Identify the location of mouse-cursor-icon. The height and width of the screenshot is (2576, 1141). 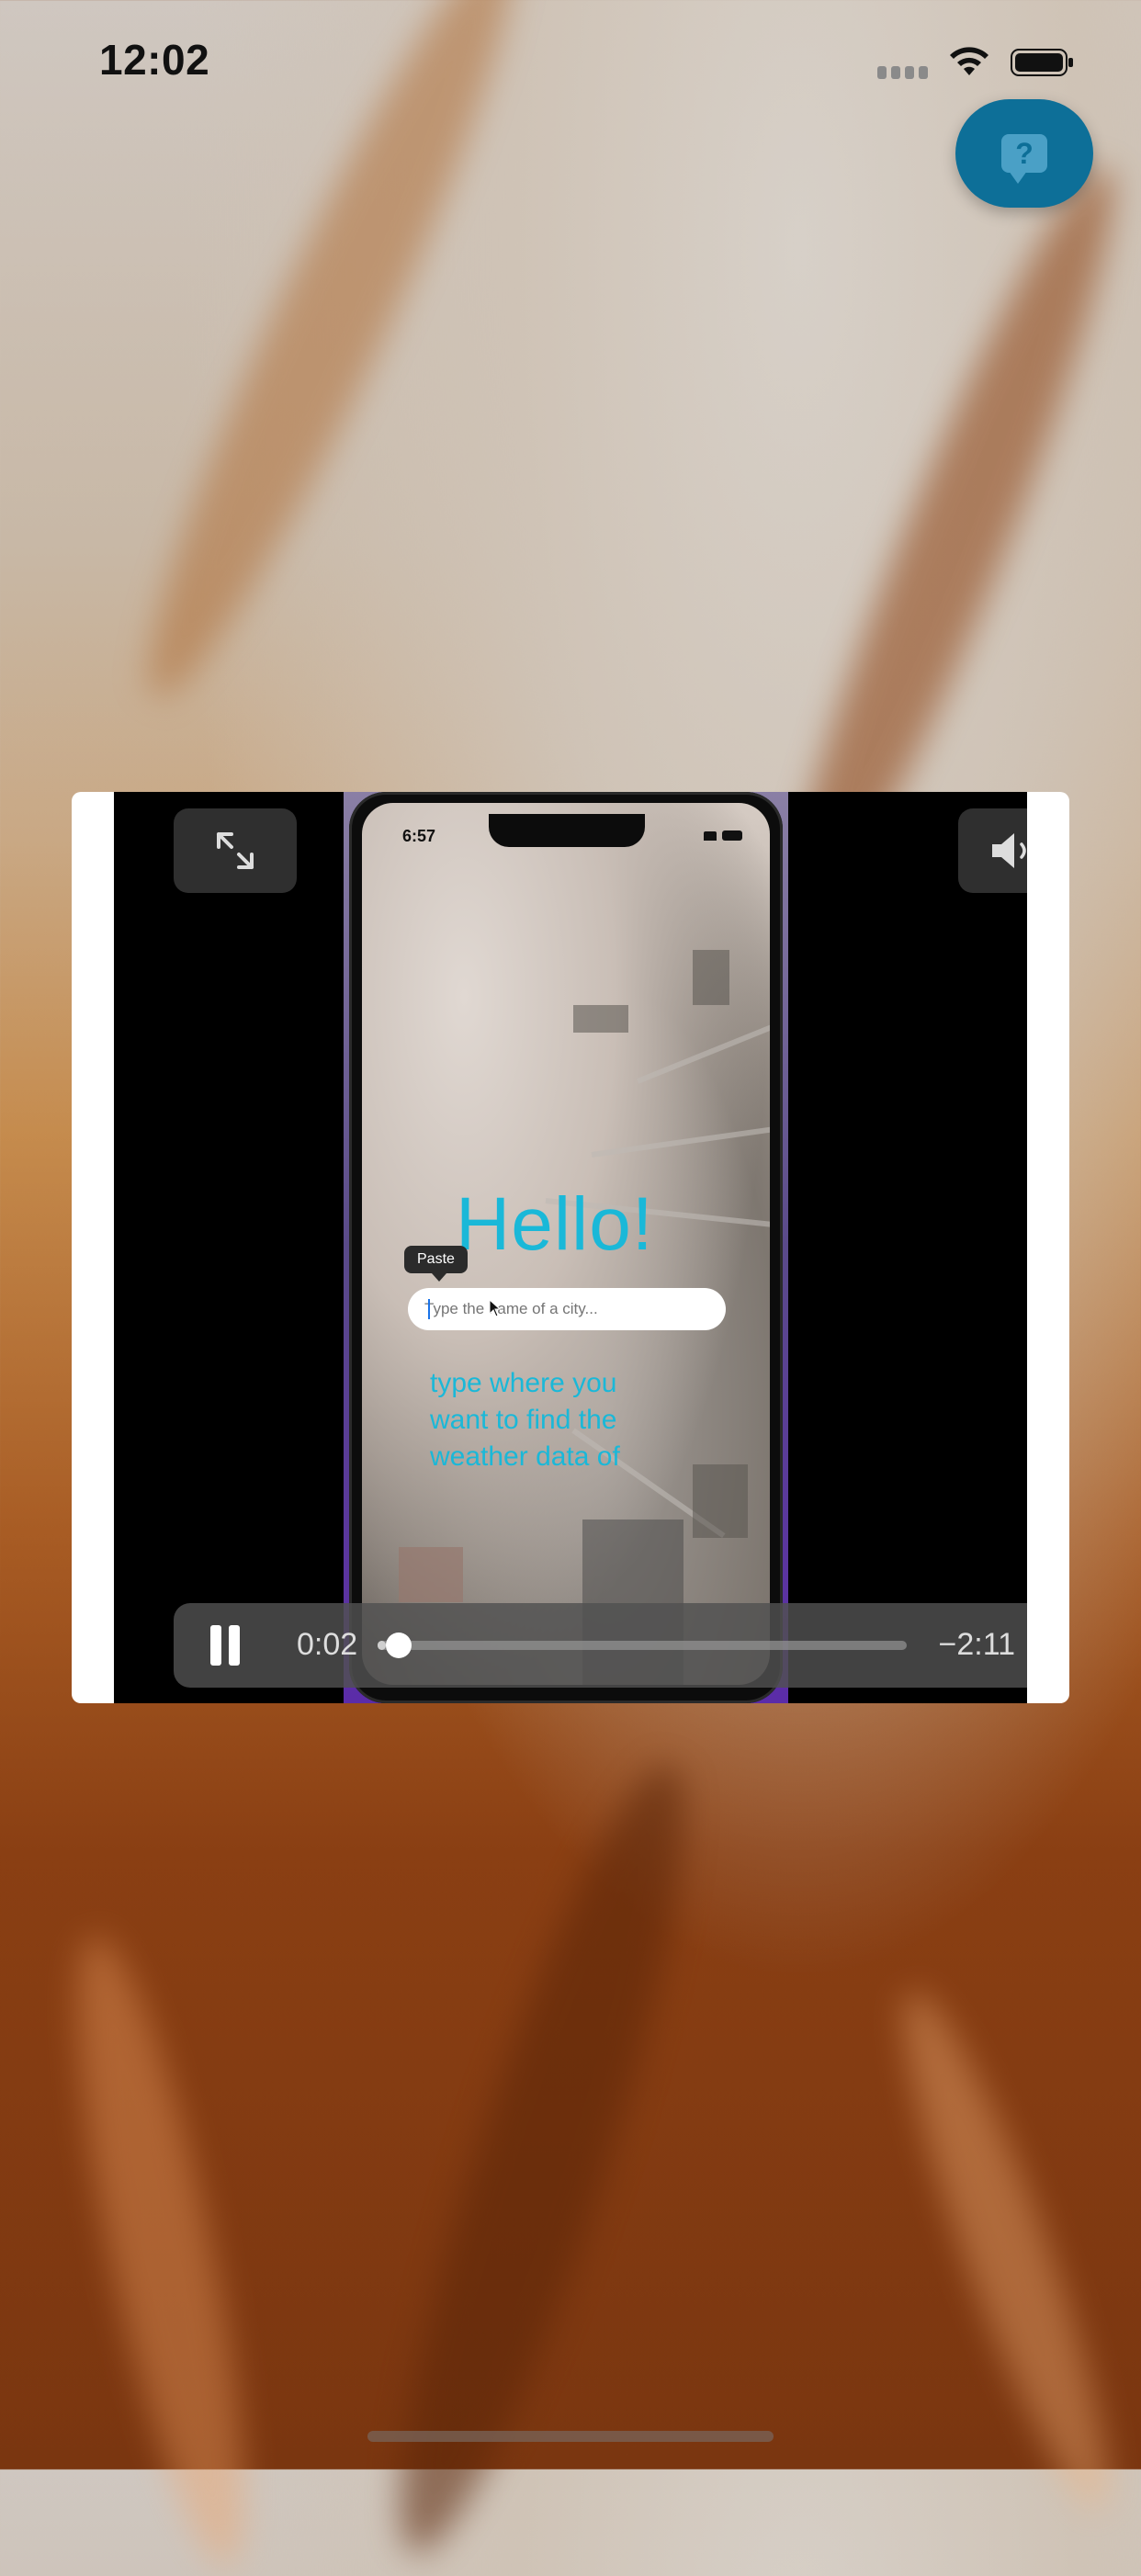
(495, 1308).